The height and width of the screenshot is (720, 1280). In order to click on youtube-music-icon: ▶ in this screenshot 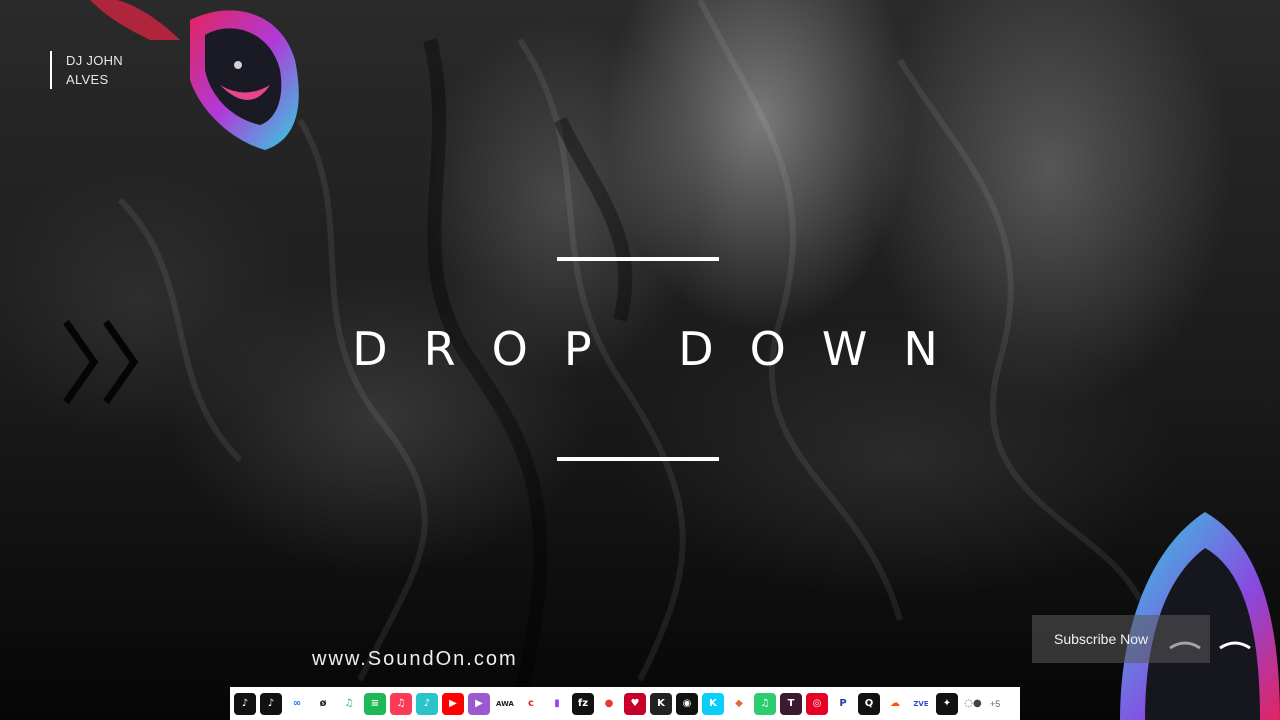, I will do `click(479, 703)`.